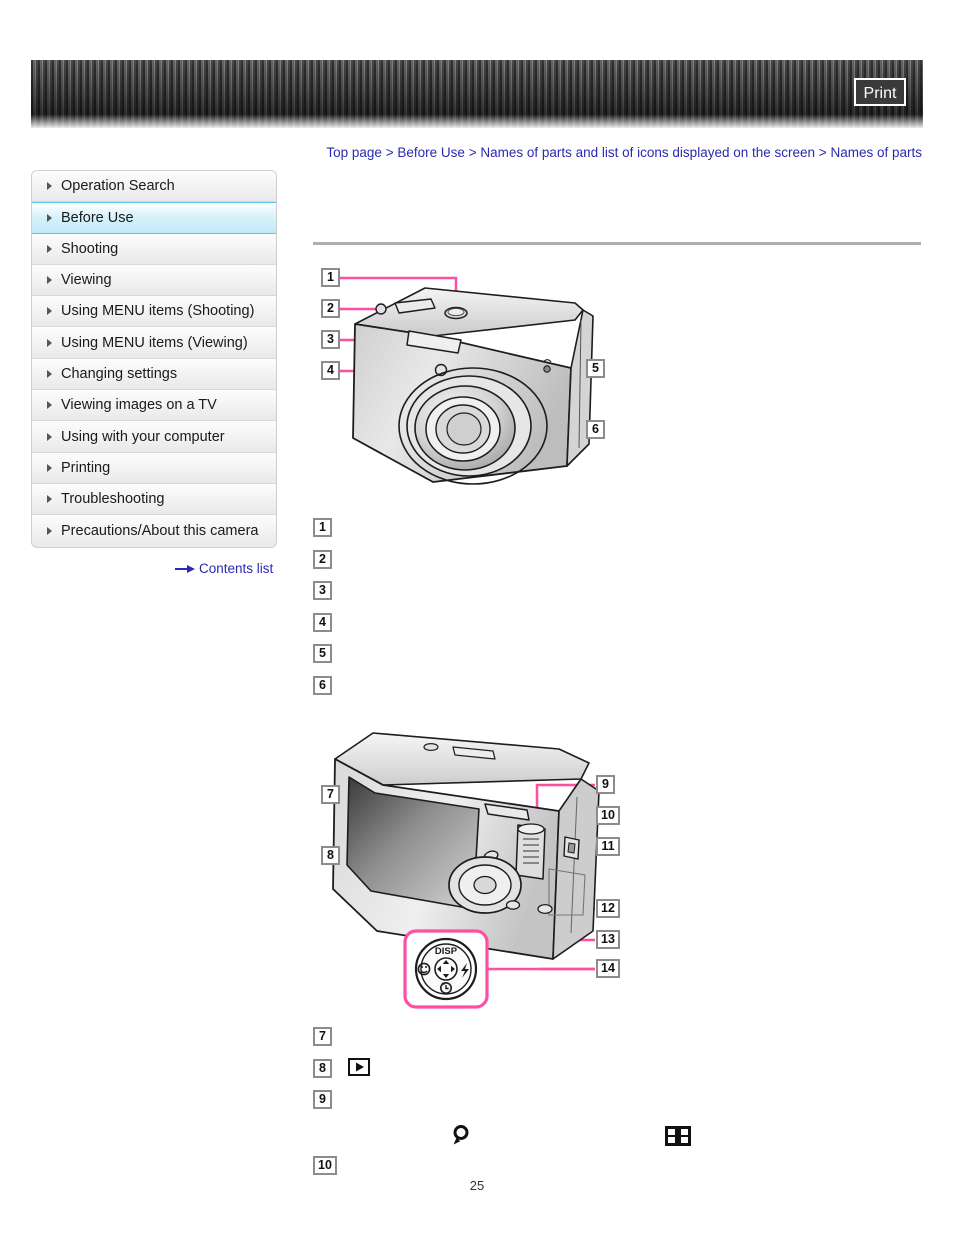 This screenshot has width=954, height=1235. I want to click on sidebar-item-shooting: Shooting, so click(154, 249).